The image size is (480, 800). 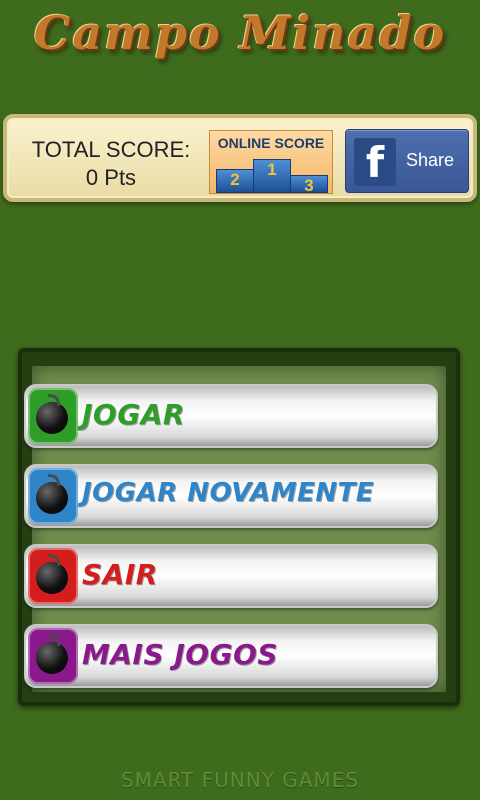 I want to click on podium-icon: 2 1 3, so click(x=271, y=173).